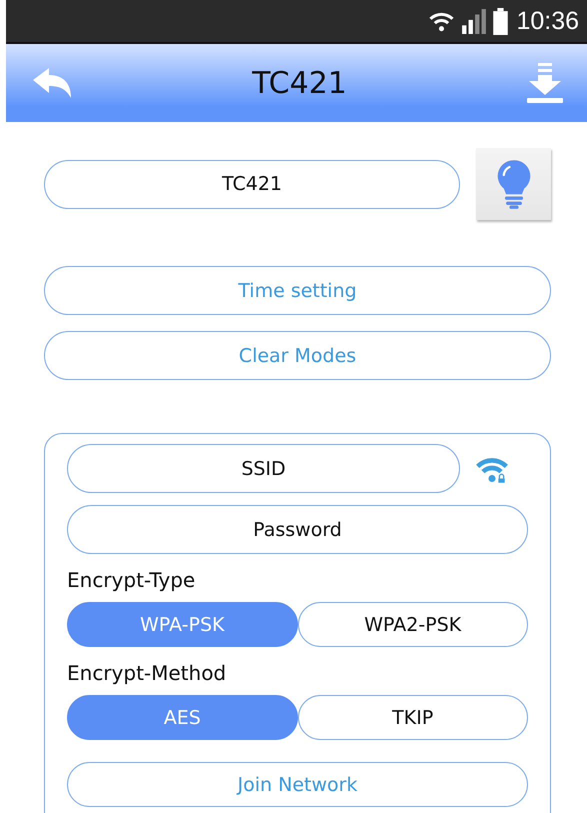  Describe the element at coordinates (500, 21) in the screenshot. I see `battery-icon` at that location.